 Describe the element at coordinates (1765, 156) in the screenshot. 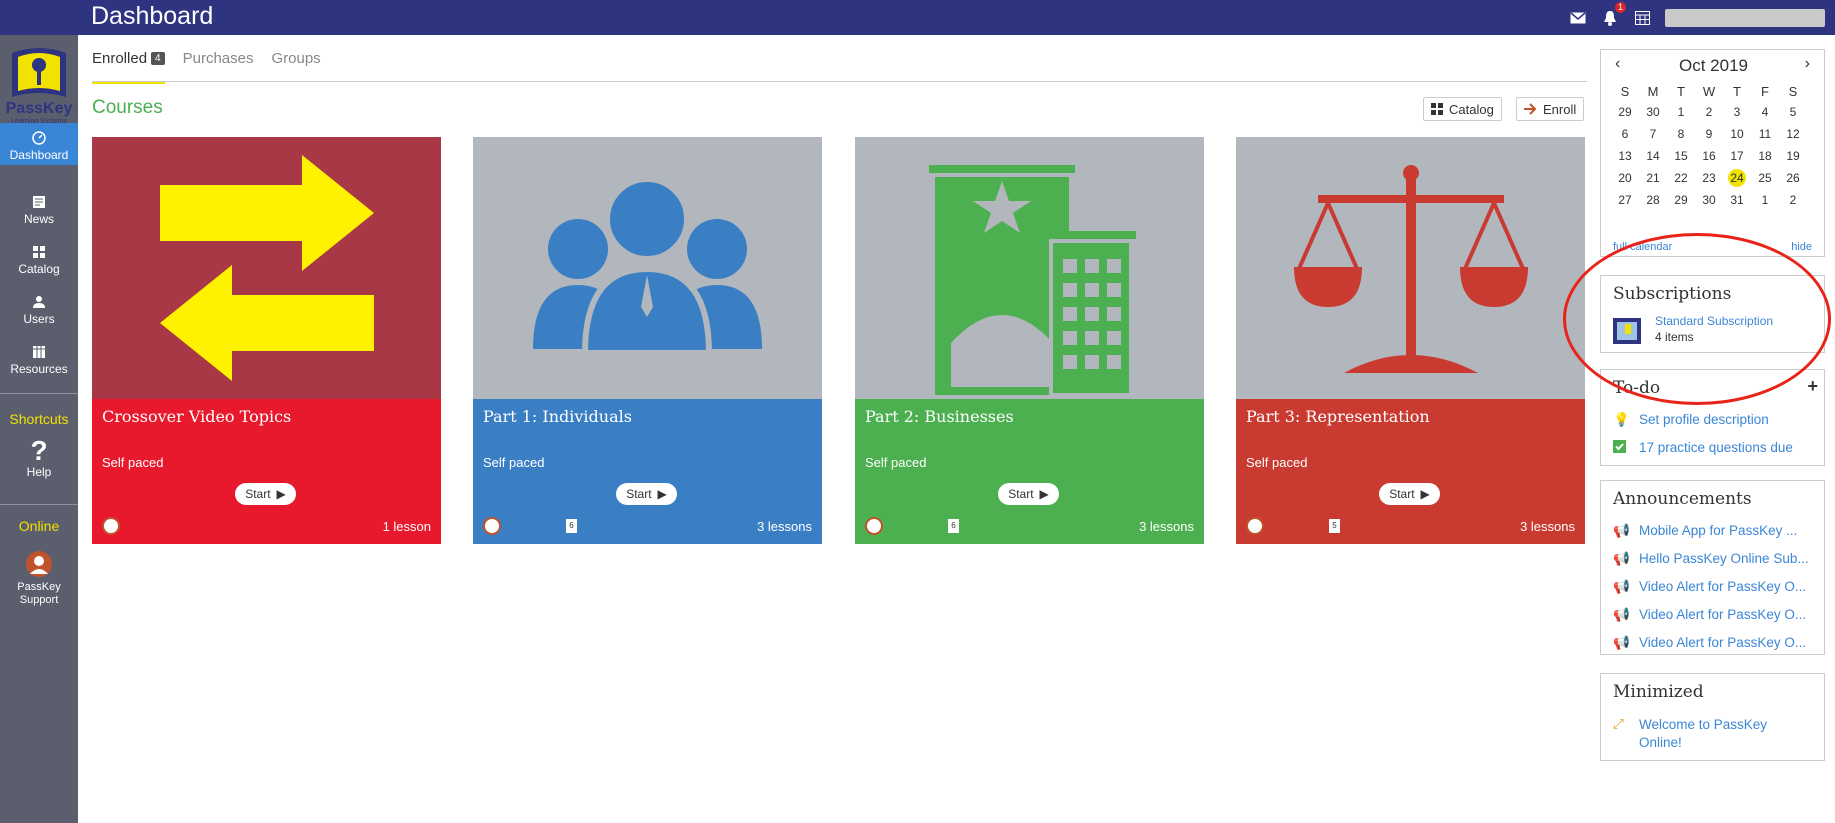

I see `calendar-day: 18` at that location.